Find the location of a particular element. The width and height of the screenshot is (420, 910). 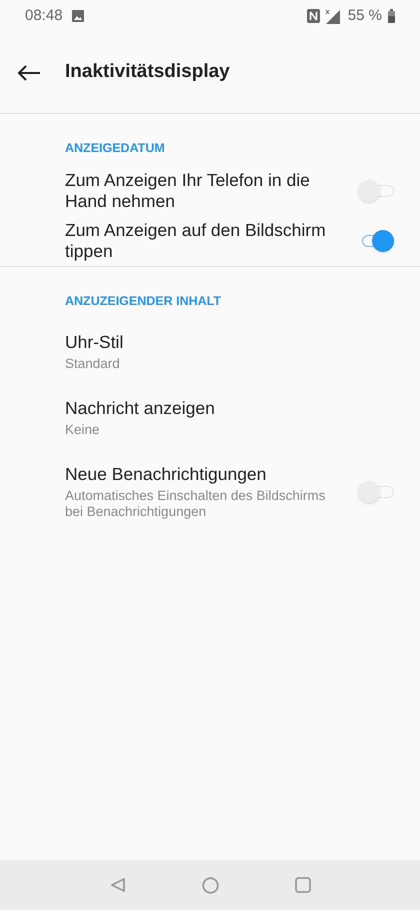

setting-title: Zum Anzeigen auf den Bildschirm tippen is located at coordinates (196, 241).